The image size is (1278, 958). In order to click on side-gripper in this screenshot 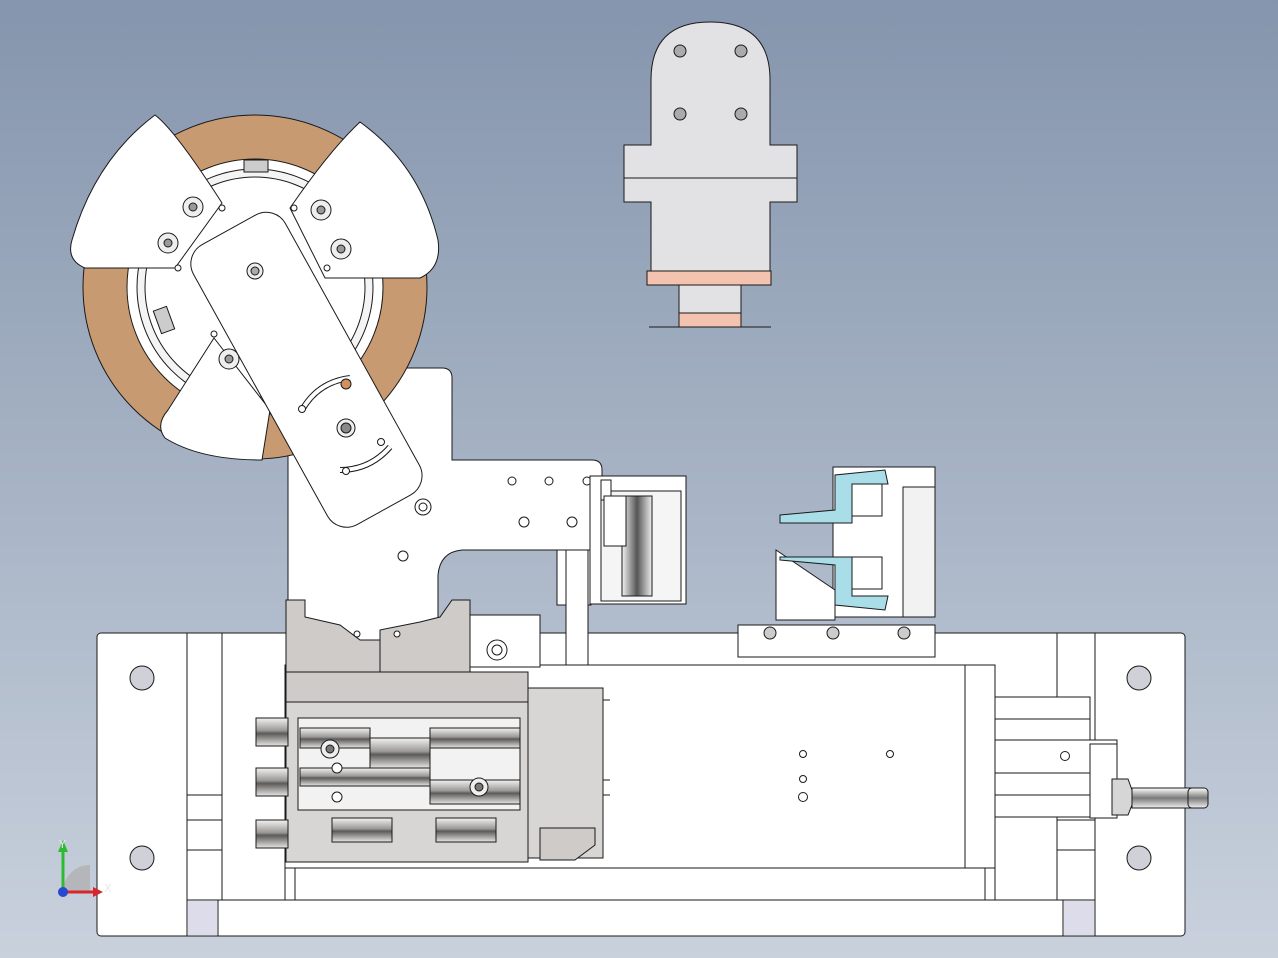, I will do `click(836, 562)`.